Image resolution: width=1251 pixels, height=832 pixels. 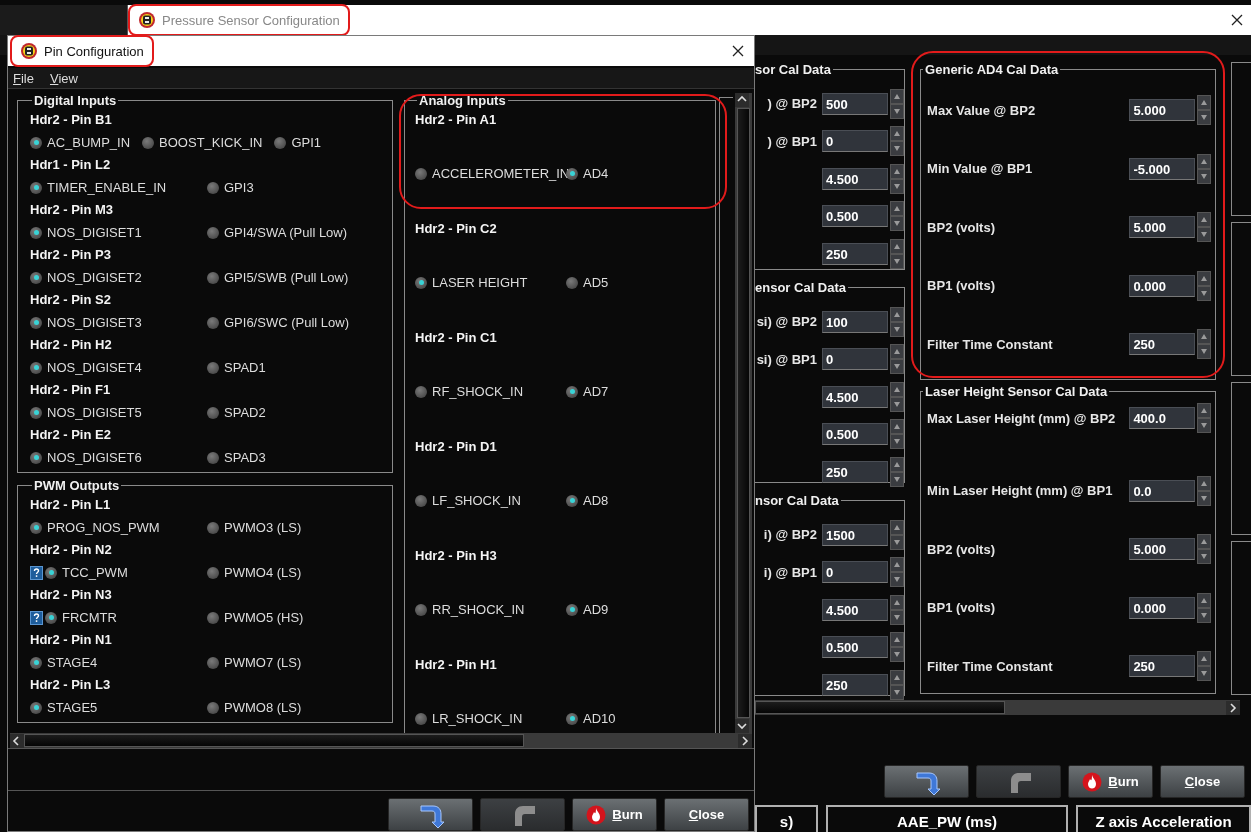 I want to click on vertical-scrollbar, so click(x=743, y=413).